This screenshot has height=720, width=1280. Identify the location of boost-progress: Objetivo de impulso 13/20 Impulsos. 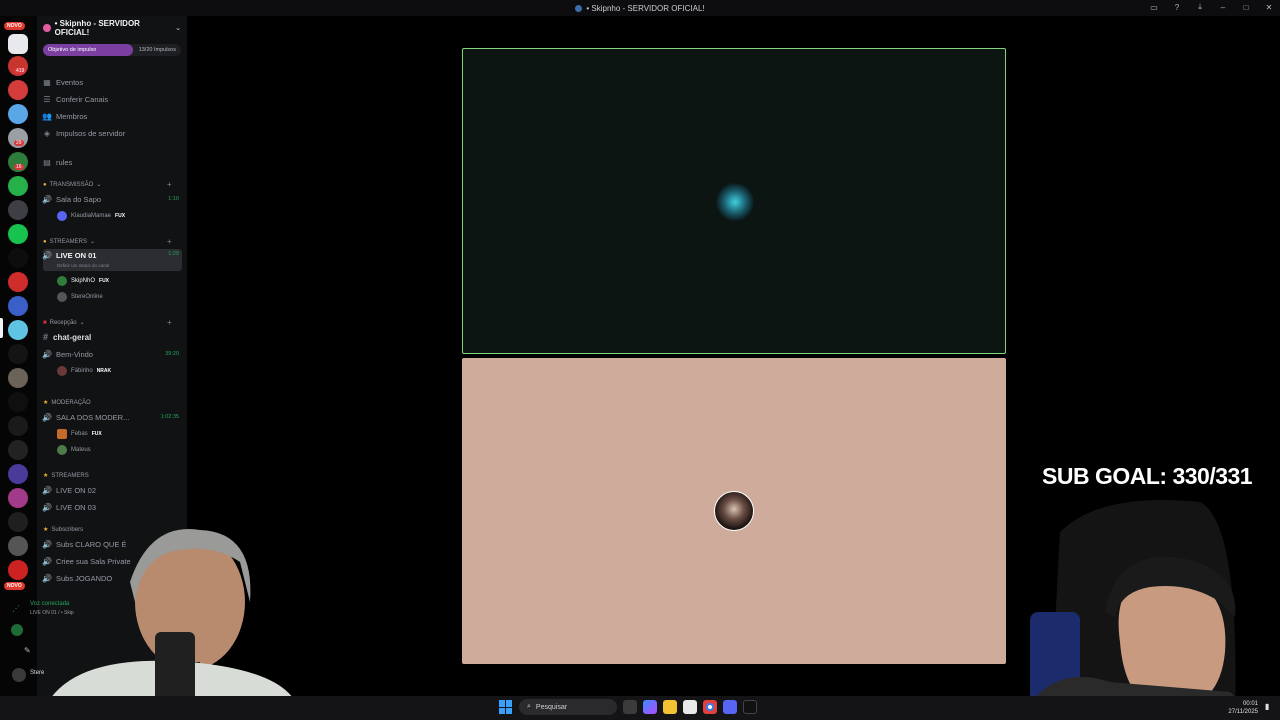
(112, 50).